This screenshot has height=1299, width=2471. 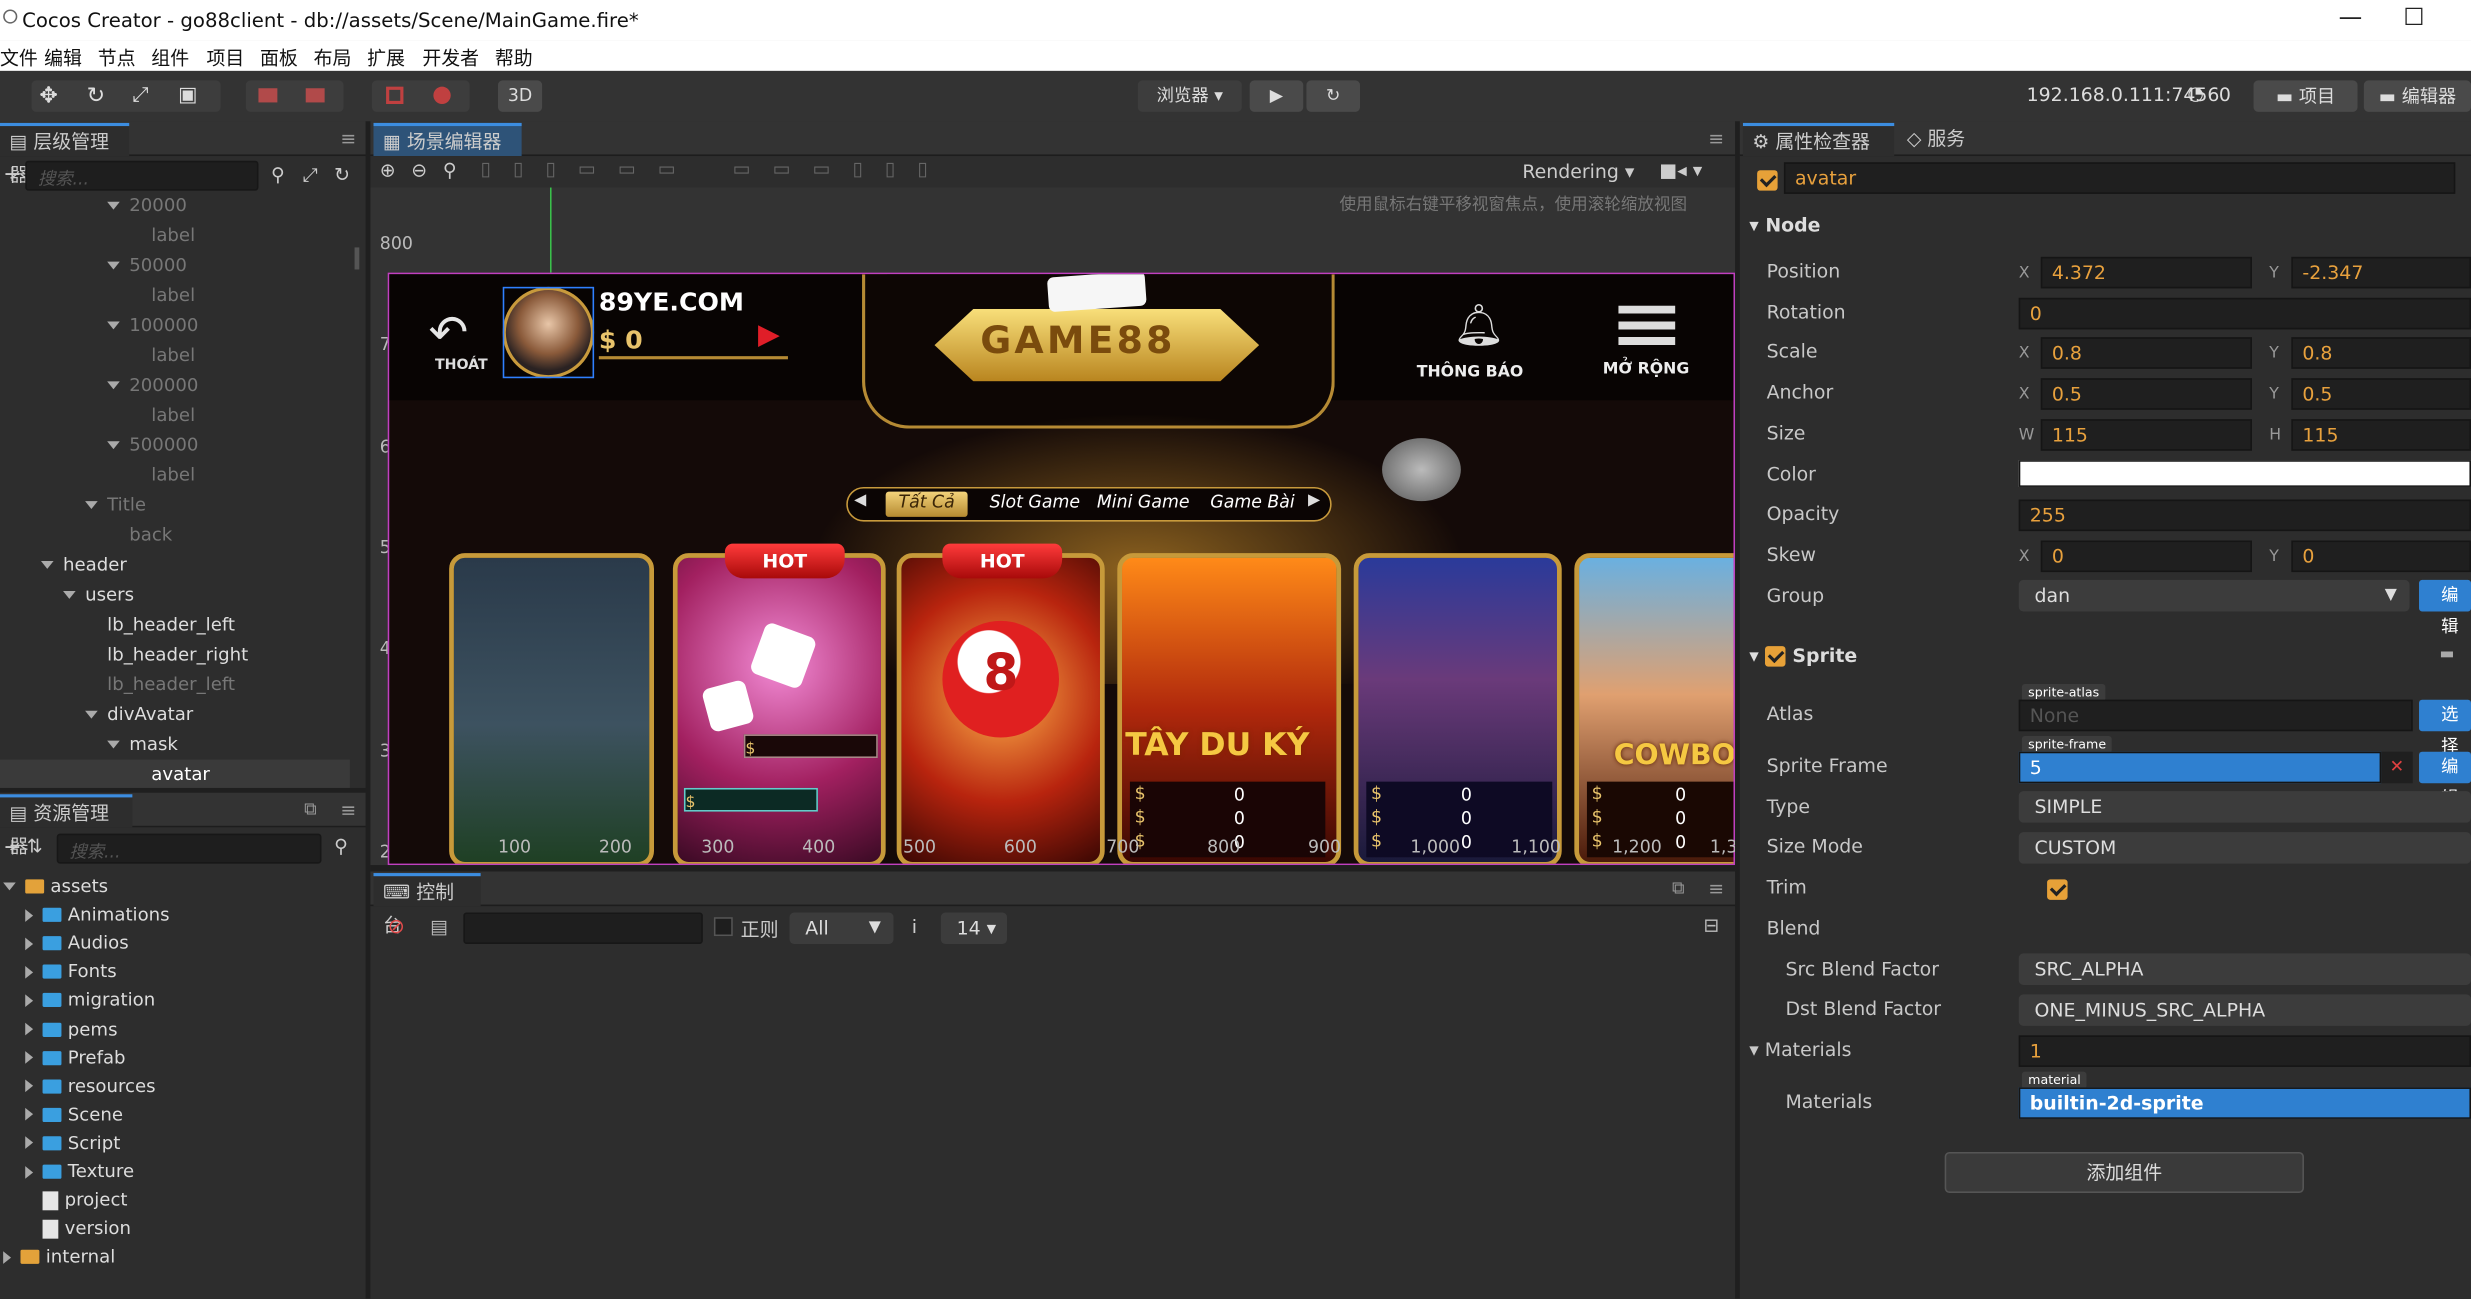 What do you see at coordinates (2057, 889) in the screenshot?
I see `trim-checkbox` at bounding box center [2057, 889].